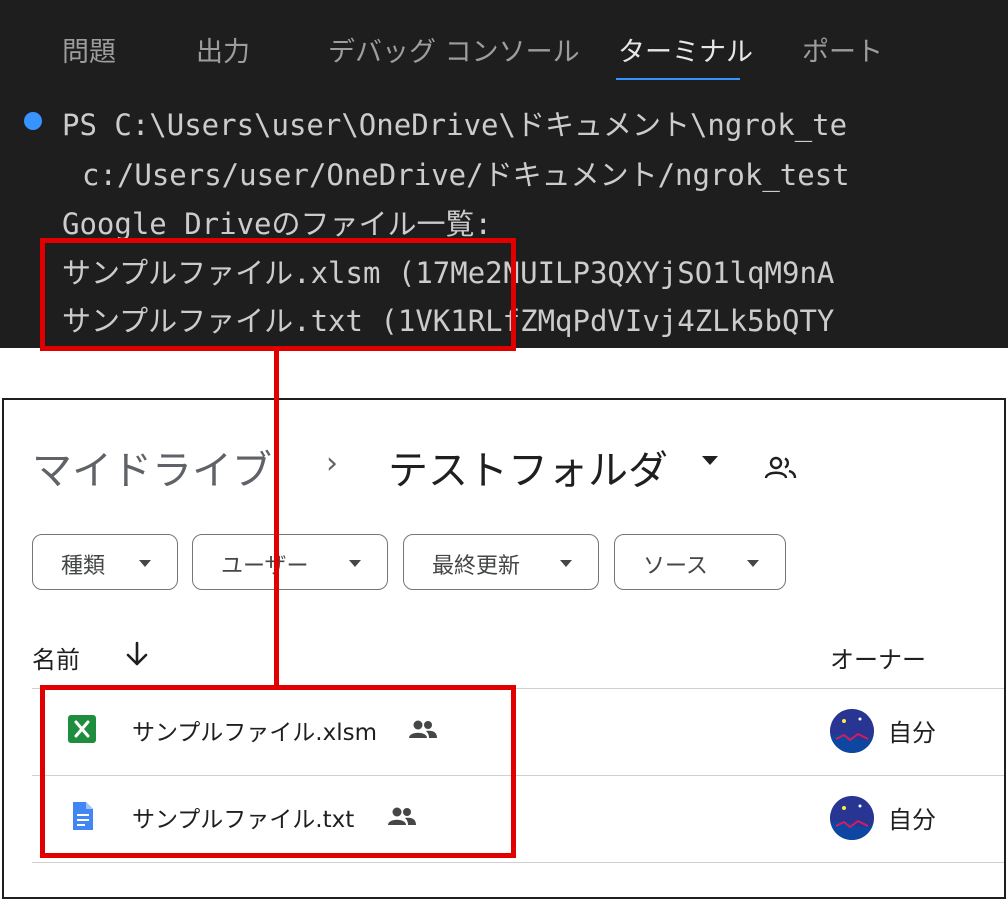  Describe the element at coordinates (243, 817) in the screenshot. I see `file-name: サンプルファイル.txt` at that location.